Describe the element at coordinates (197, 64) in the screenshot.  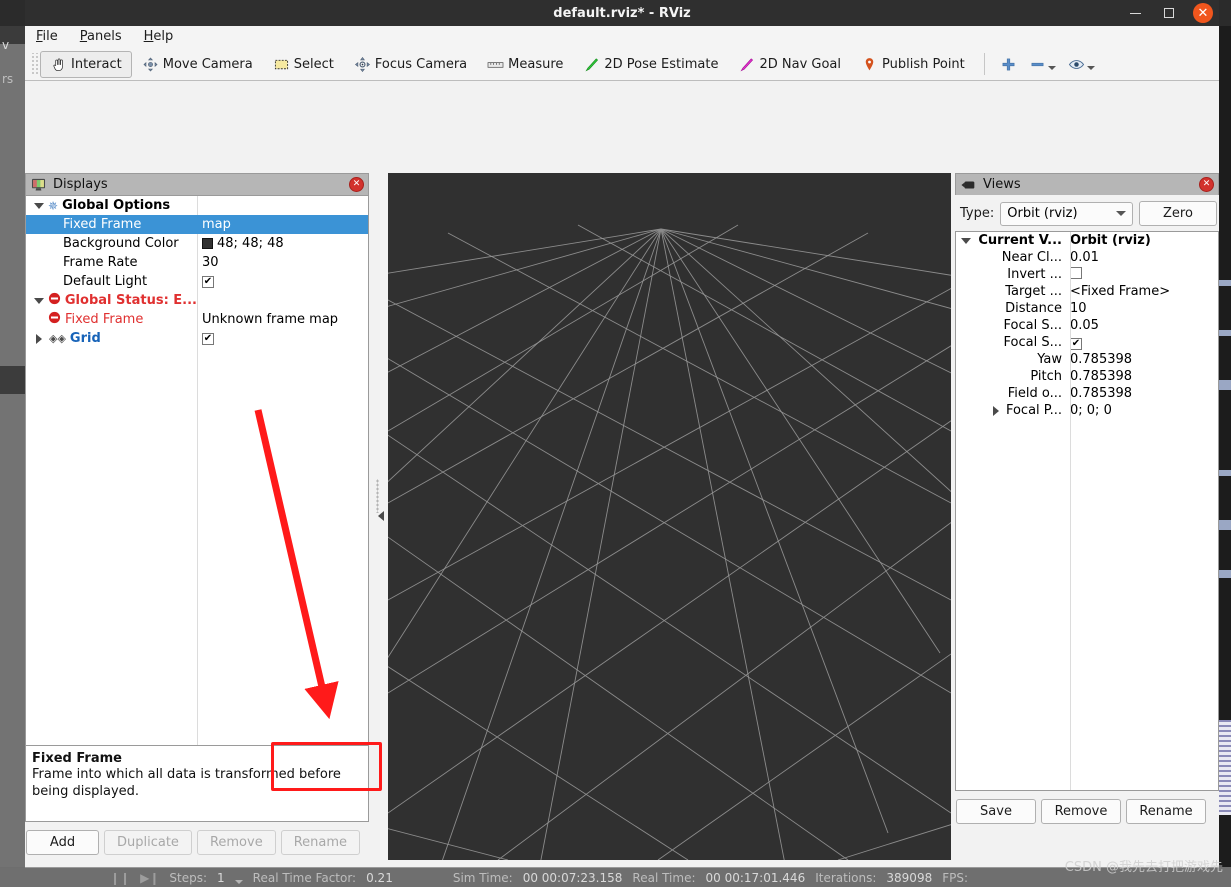
I see `tool-move-camera: Move Camera` at that location.